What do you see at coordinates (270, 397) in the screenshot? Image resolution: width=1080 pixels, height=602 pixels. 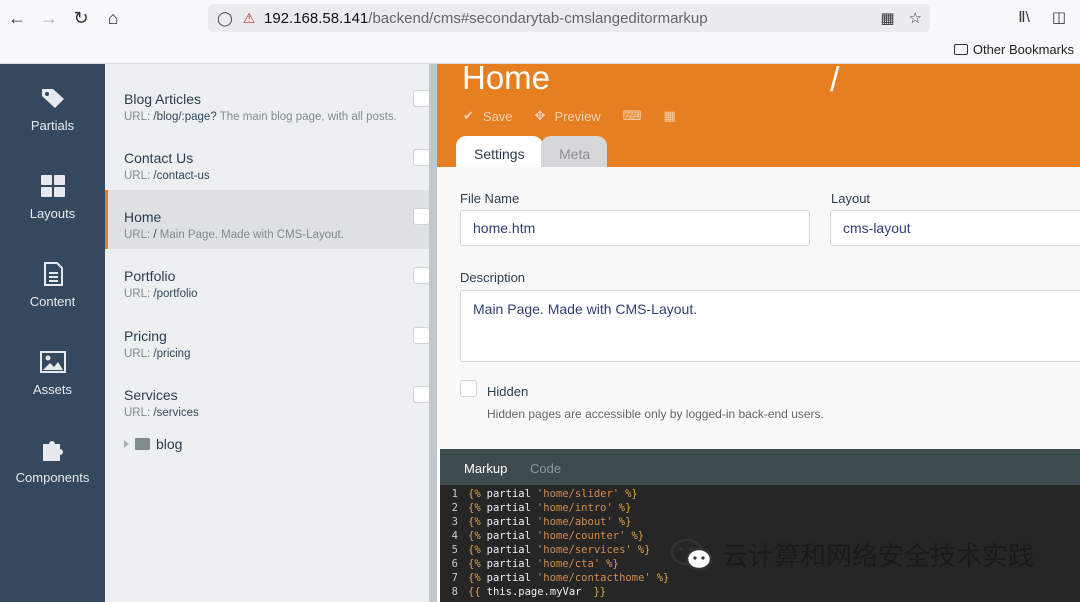 I see `list-item: Services URL: /services` at bounding box center [270, 397].